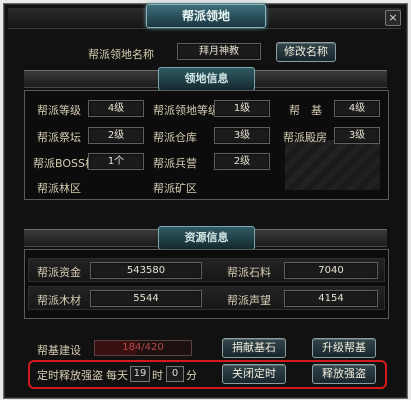 Image resolution: width=411 pixels, height=400 pixels. What do you see at coordinates (306, 52) in the screenshot?
I see `rename-button: 修改名称` at bounding box center [306, 52].